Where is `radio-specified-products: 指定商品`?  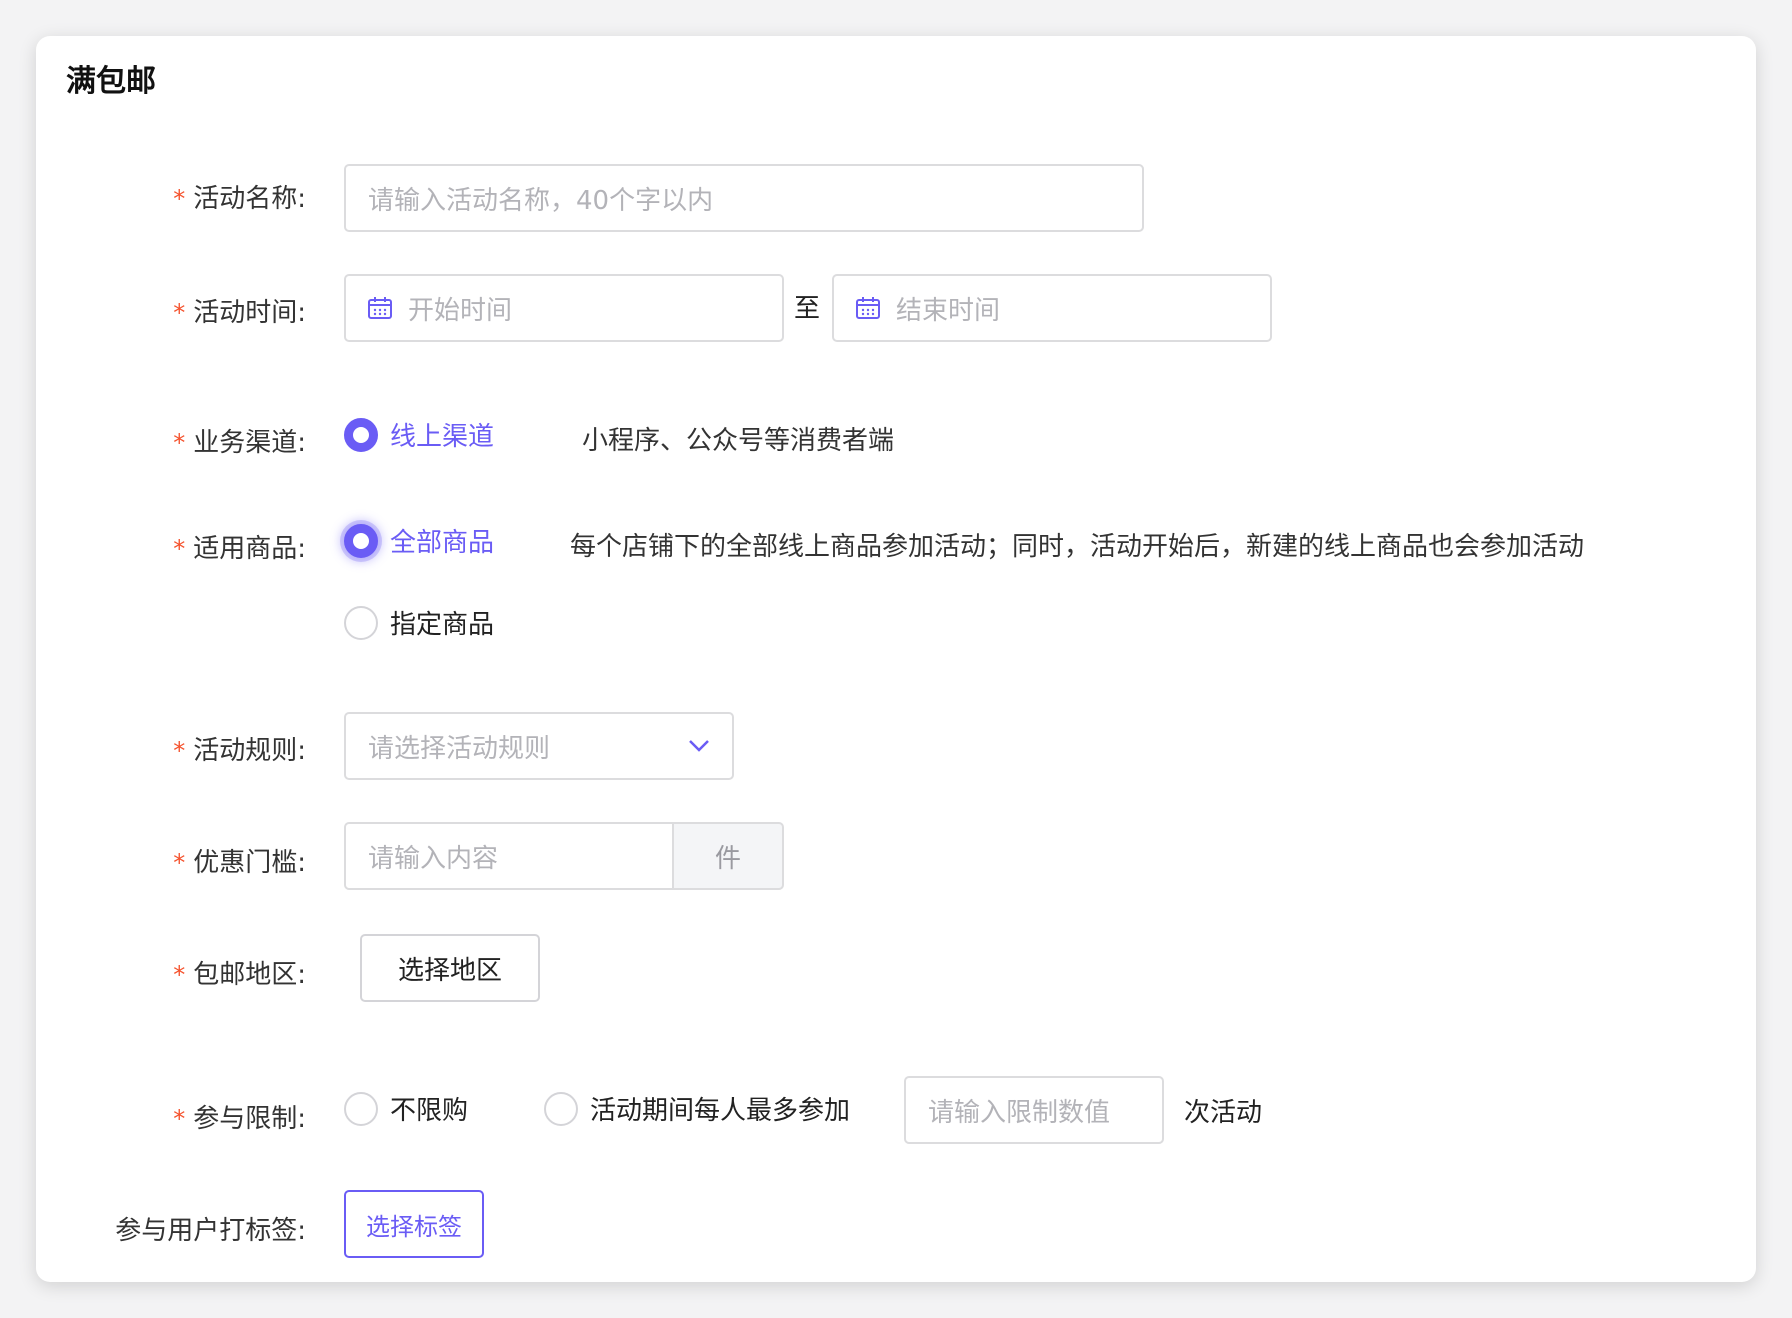 radio-specified-products: 指定商品 is located at coordinates (419, 622).